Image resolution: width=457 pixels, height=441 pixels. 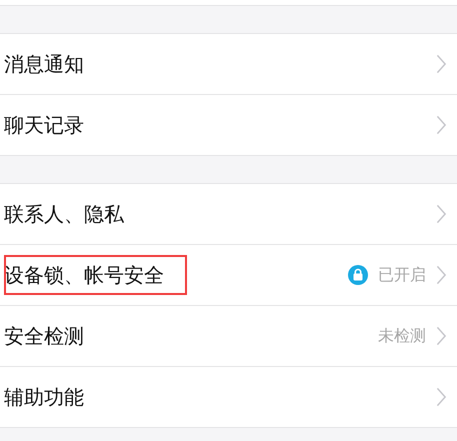 What do you see at coordinates (44, 125) in the screenshot?
I see `row-label: 聊天记录` at bounding box center [44, 125].